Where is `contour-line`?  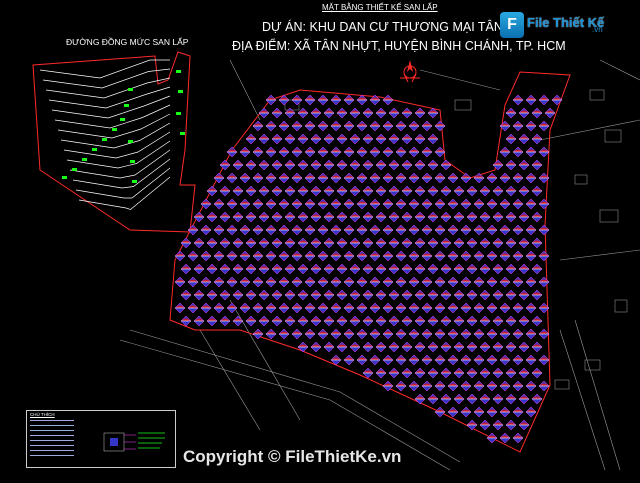
contour-line is located at coordinates (111, 107).